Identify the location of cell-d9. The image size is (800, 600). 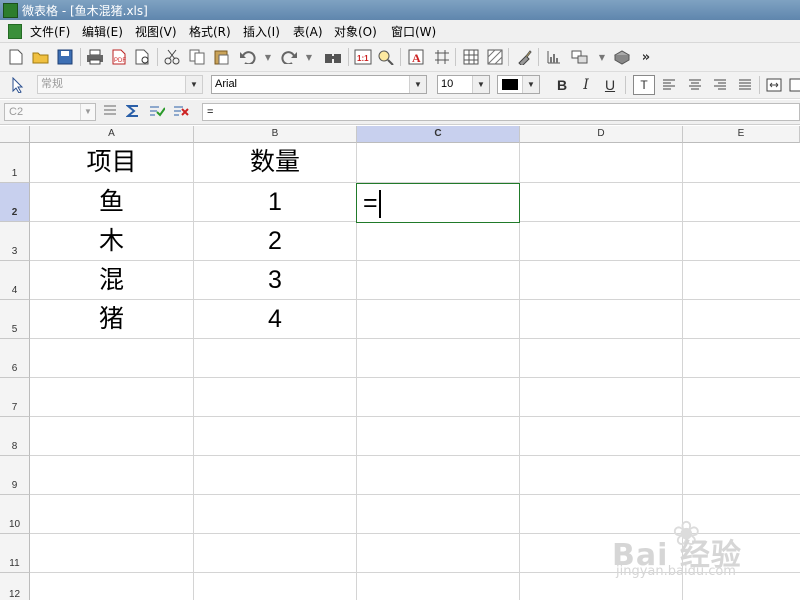
(601, 475).